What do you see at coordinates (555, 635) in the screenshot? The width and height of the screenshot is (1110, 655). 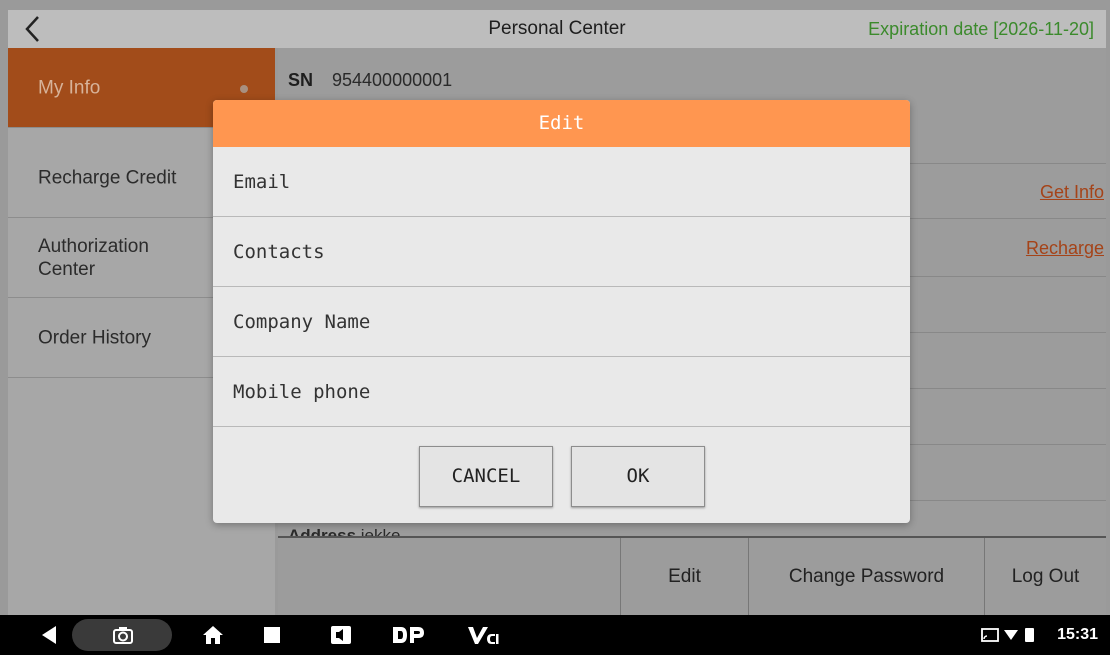 I see `system-nav-bar: 15:31` at bounding box center [555, 635].